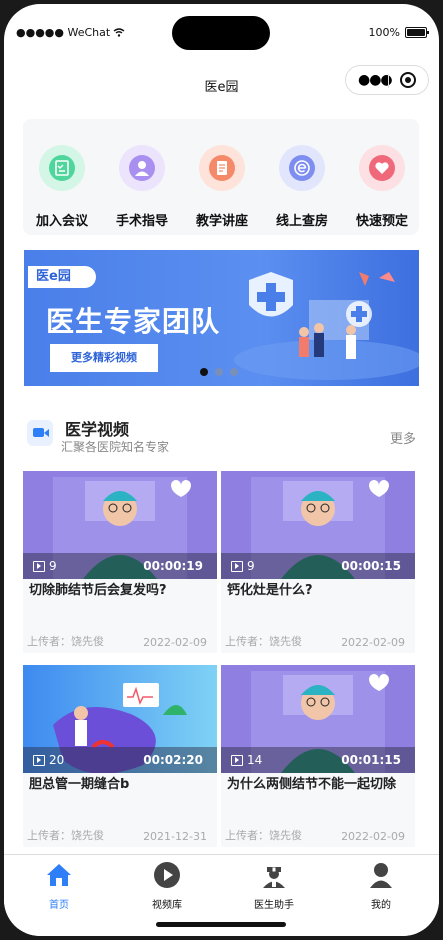  Describe the element at coordinates (133, 321) in the screenshot. I see `banner-title: 医生专家团队` at that location.